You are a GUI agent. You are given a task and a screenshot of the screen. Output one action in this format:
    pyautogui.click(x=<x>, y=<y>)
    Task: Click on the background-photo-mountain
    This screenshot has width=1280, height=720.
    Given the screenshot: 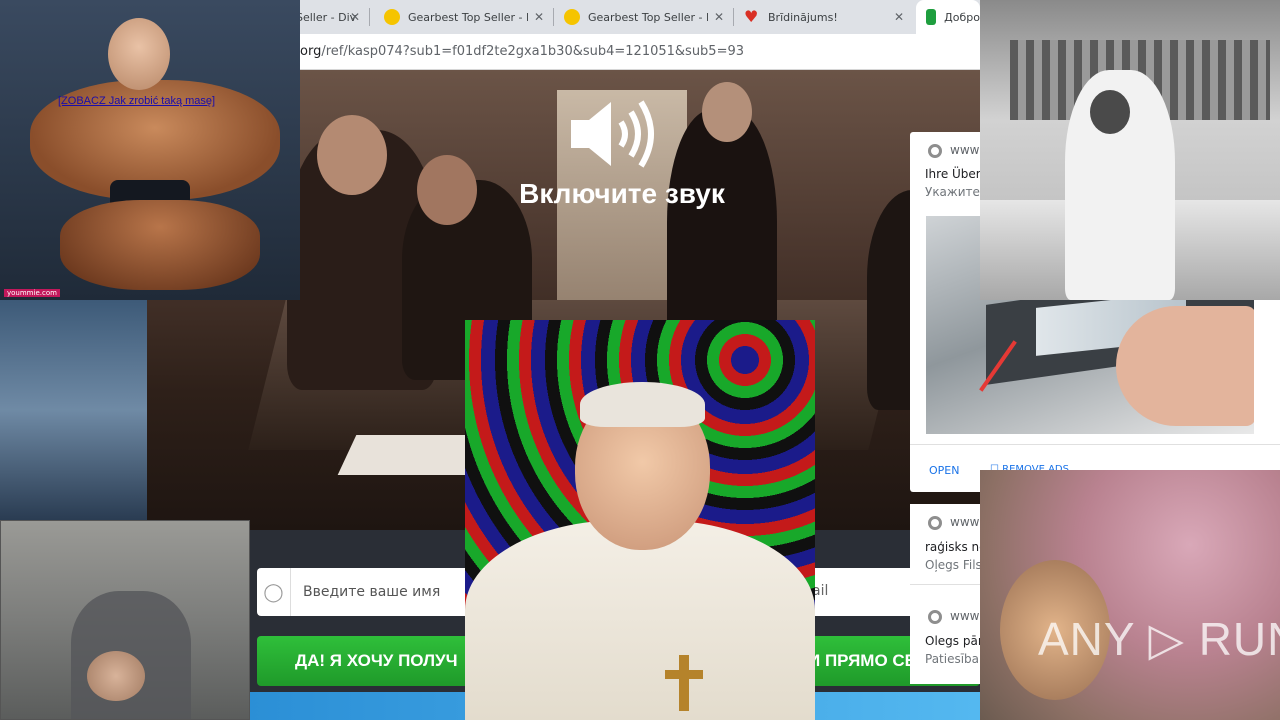 What is the action you would take?
    pyautogui.click(x=73, y=410)
    